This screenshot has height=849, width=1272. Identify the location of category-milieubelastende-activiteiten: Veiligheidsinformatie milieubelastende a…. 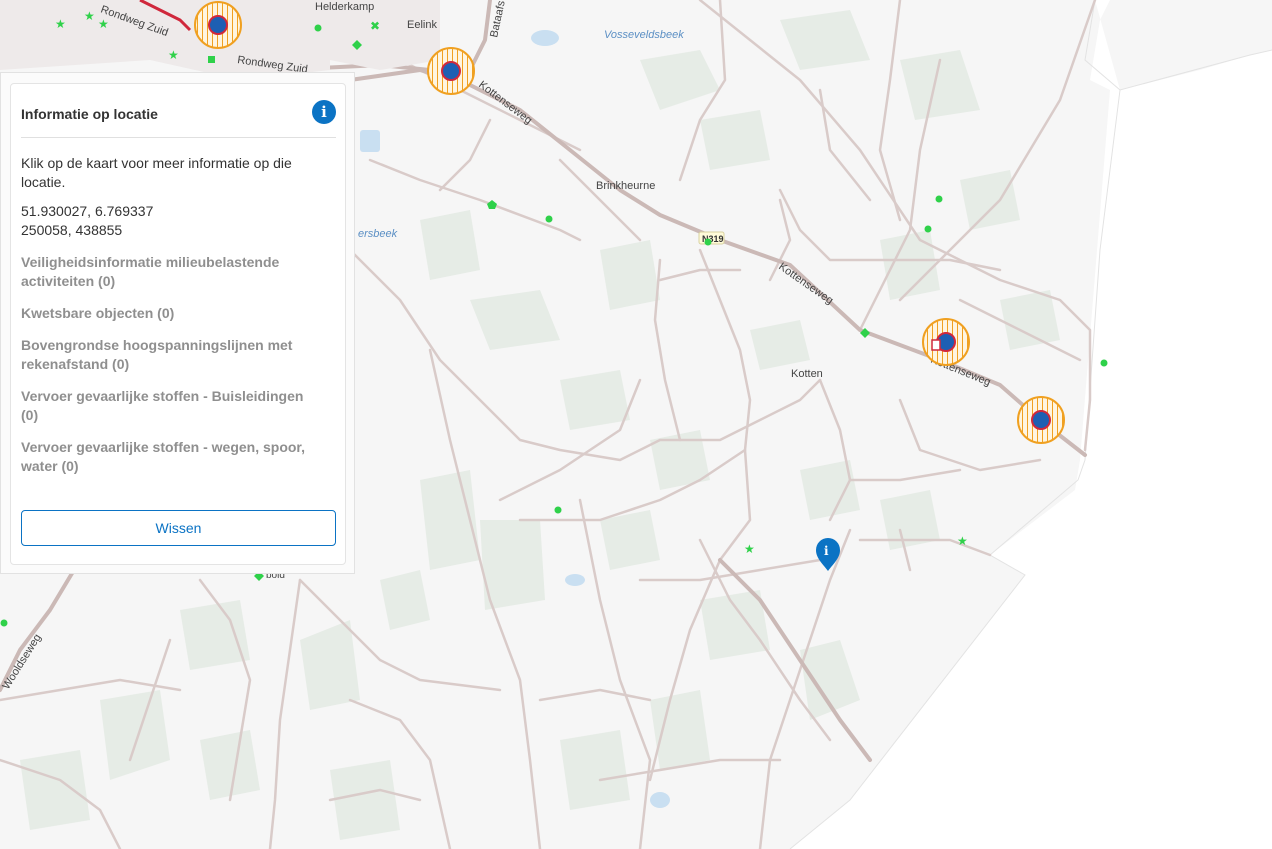
(171, 272).